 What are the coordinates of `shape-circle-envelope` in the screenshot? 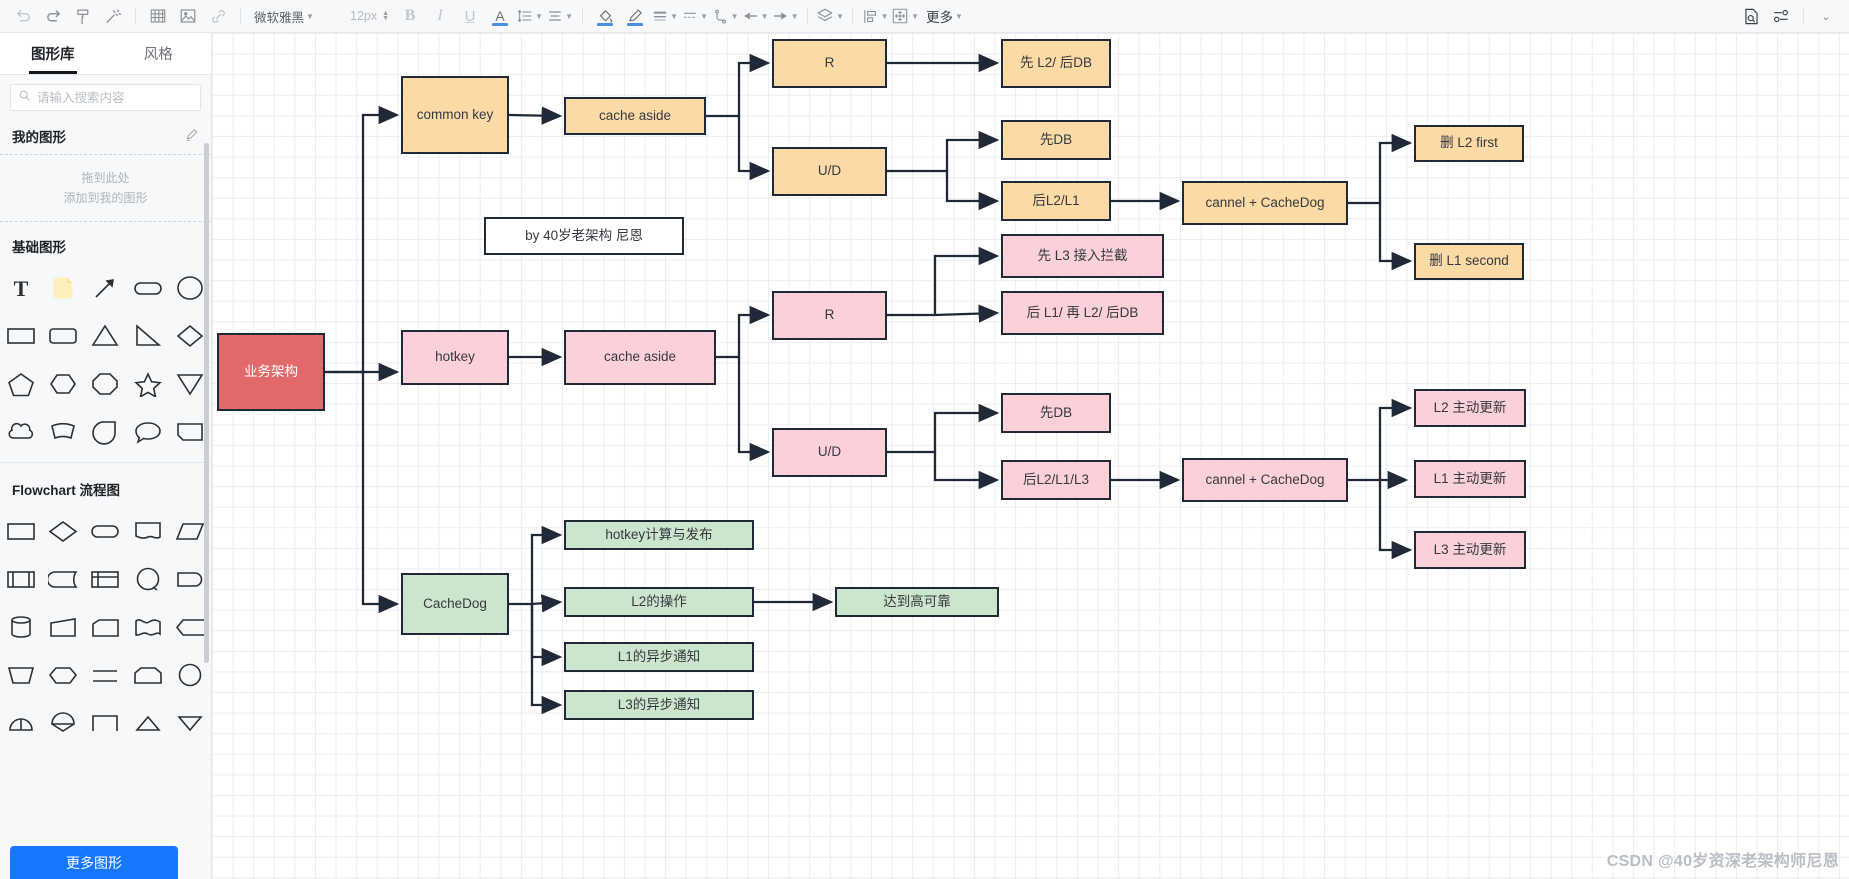 It's located at (63, 723).